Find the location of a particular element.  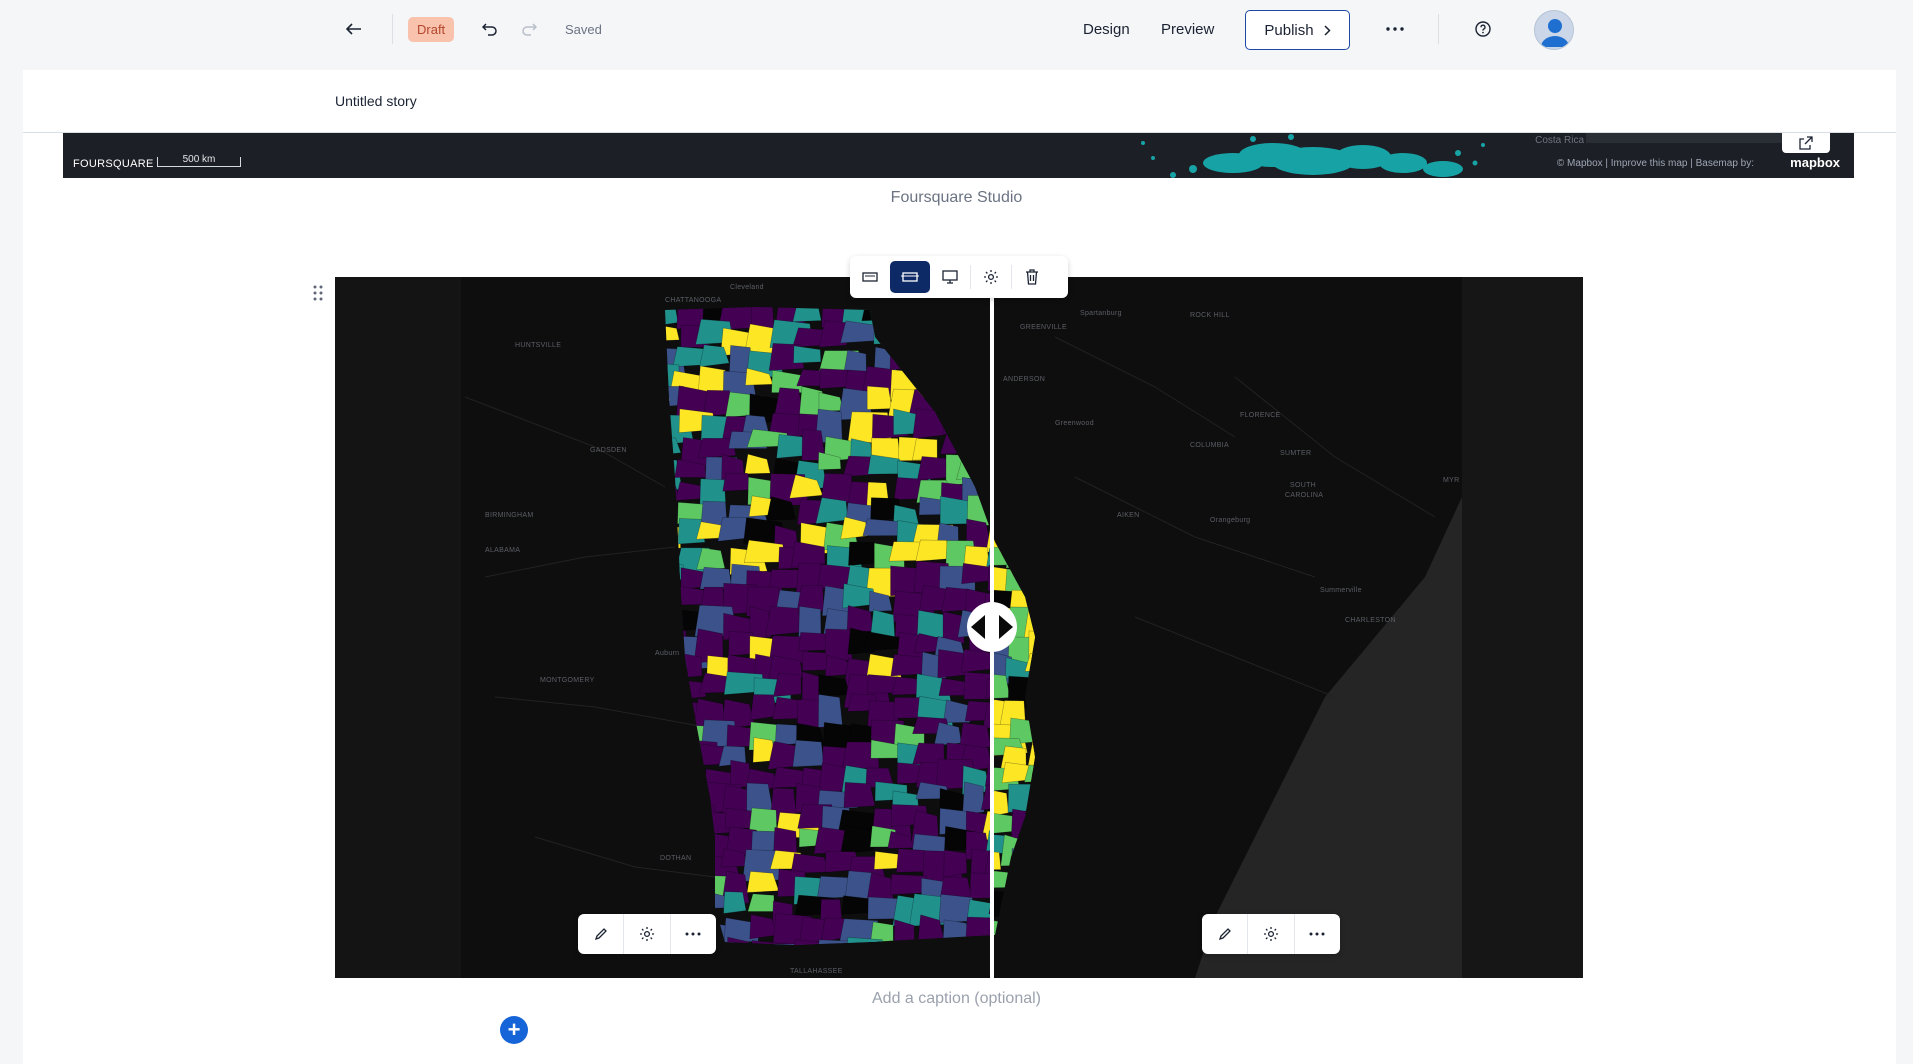

chevron-right-icon is located at coordinates (1327, 30).